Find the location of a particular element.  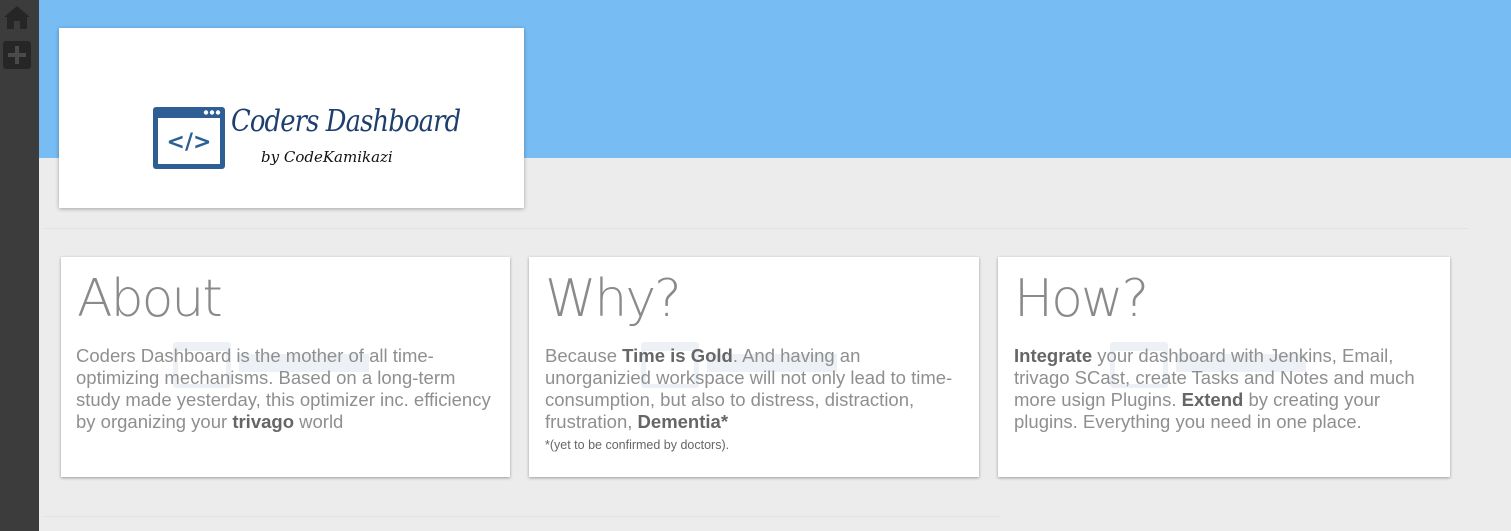

section-divider is located at coordinates (755, 228).